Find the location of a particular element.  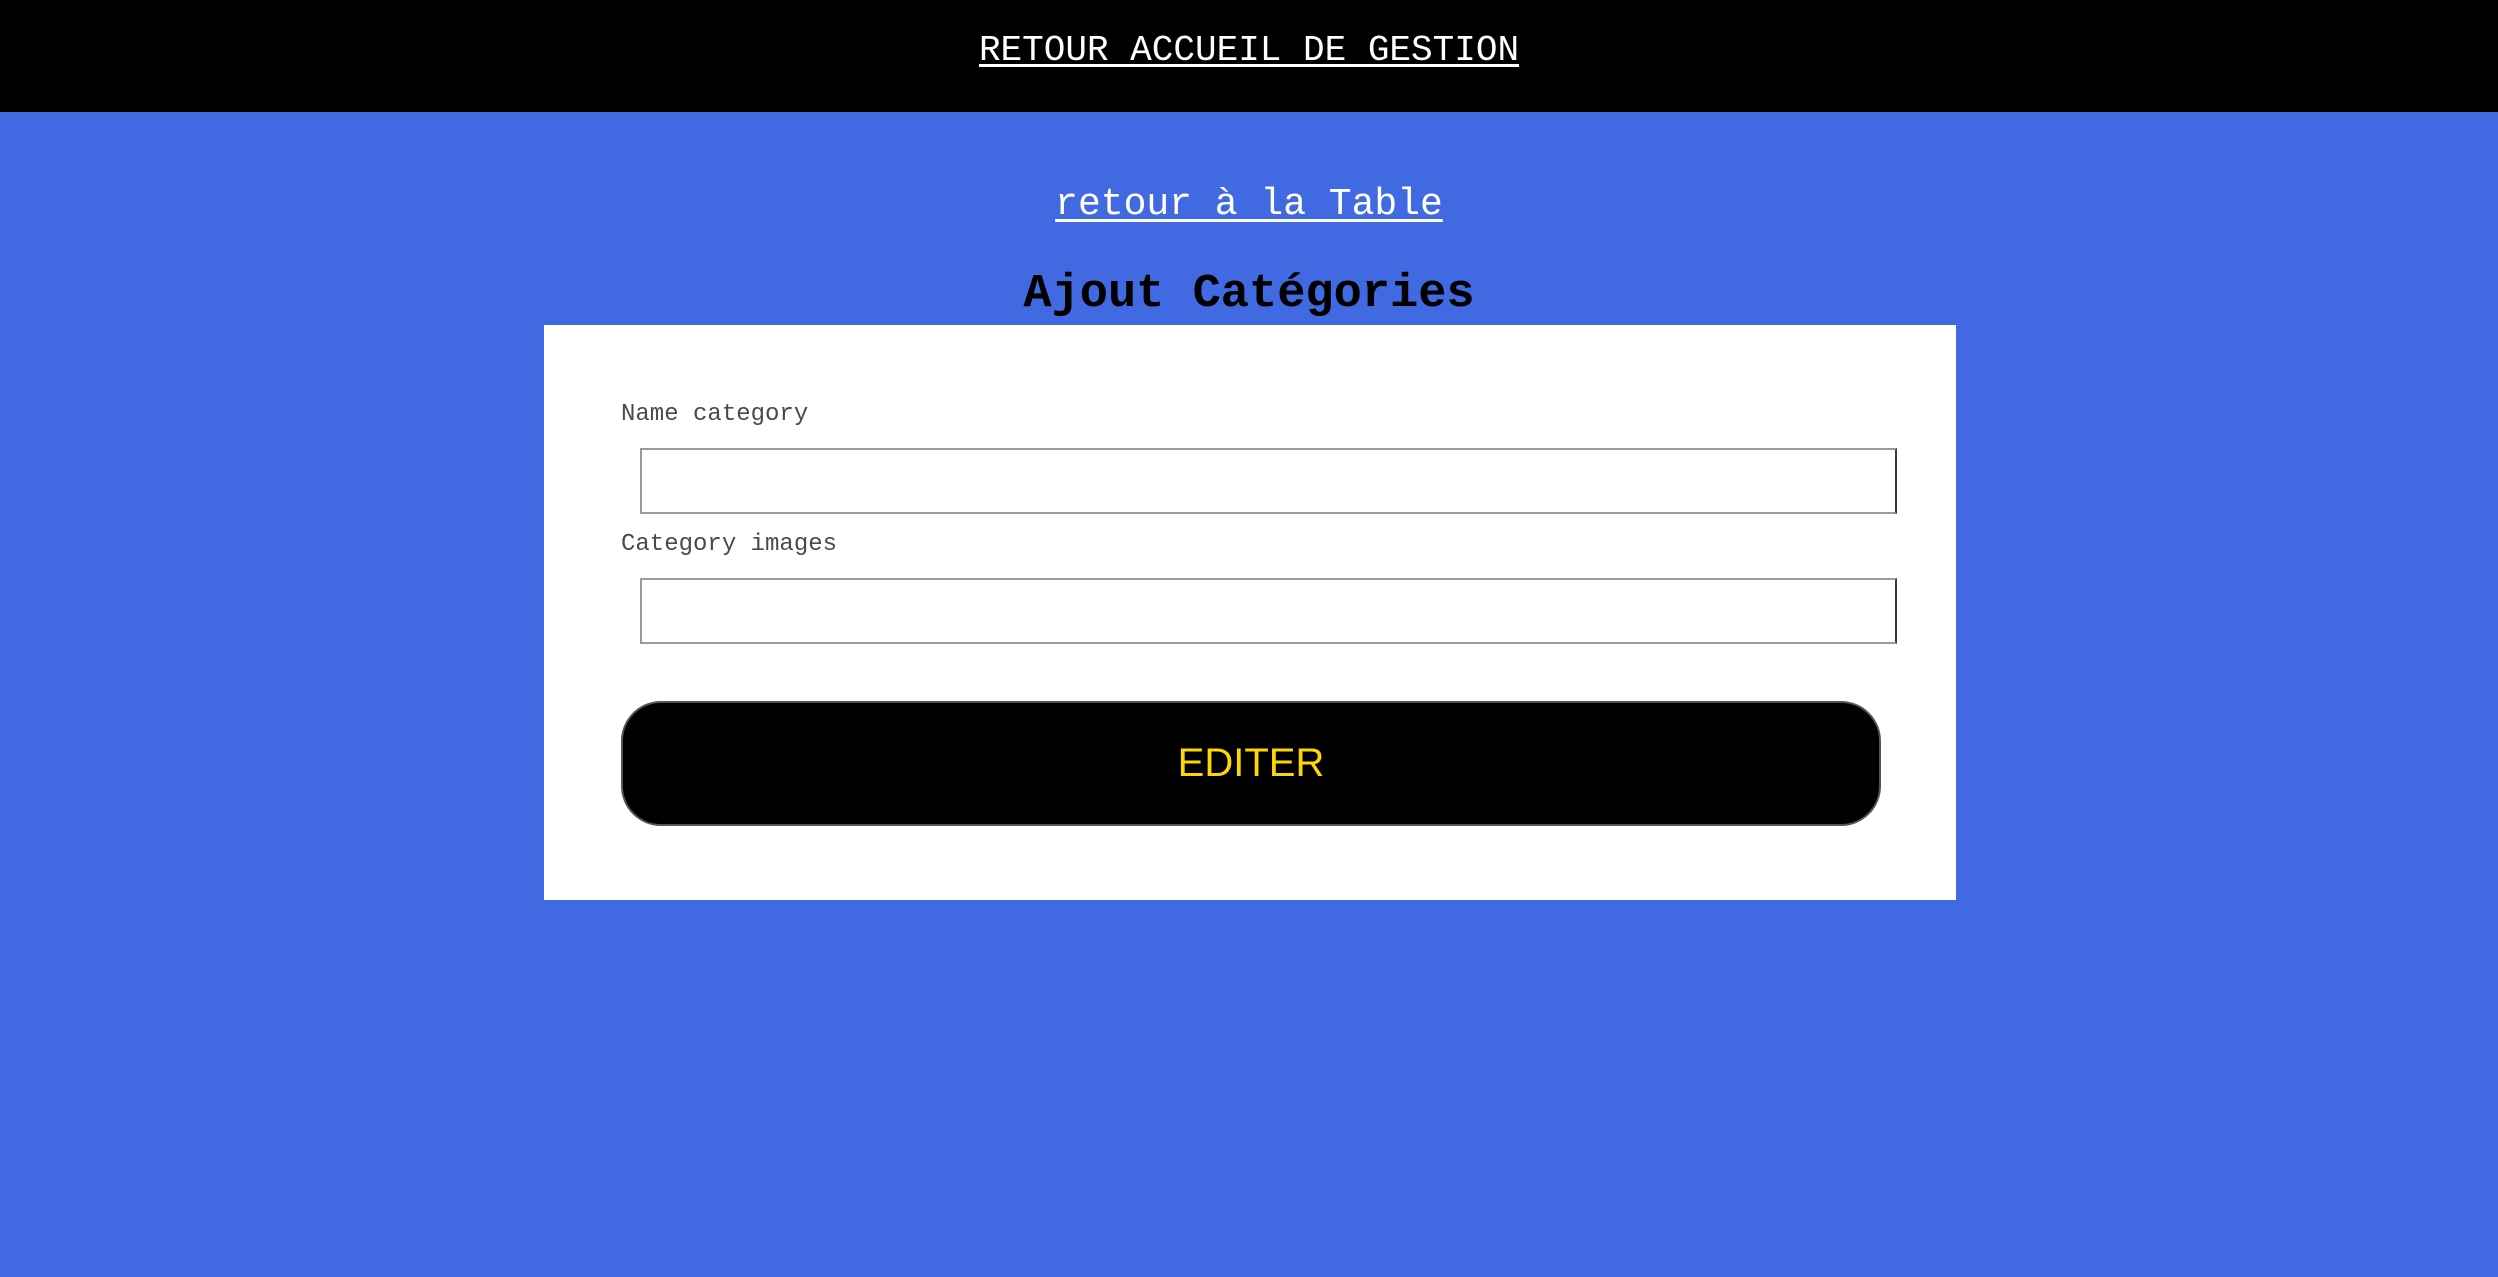

back-to-management-home-link: RETOUR ACCUEIL DE GESTION is located at coordinates (1249, 50).